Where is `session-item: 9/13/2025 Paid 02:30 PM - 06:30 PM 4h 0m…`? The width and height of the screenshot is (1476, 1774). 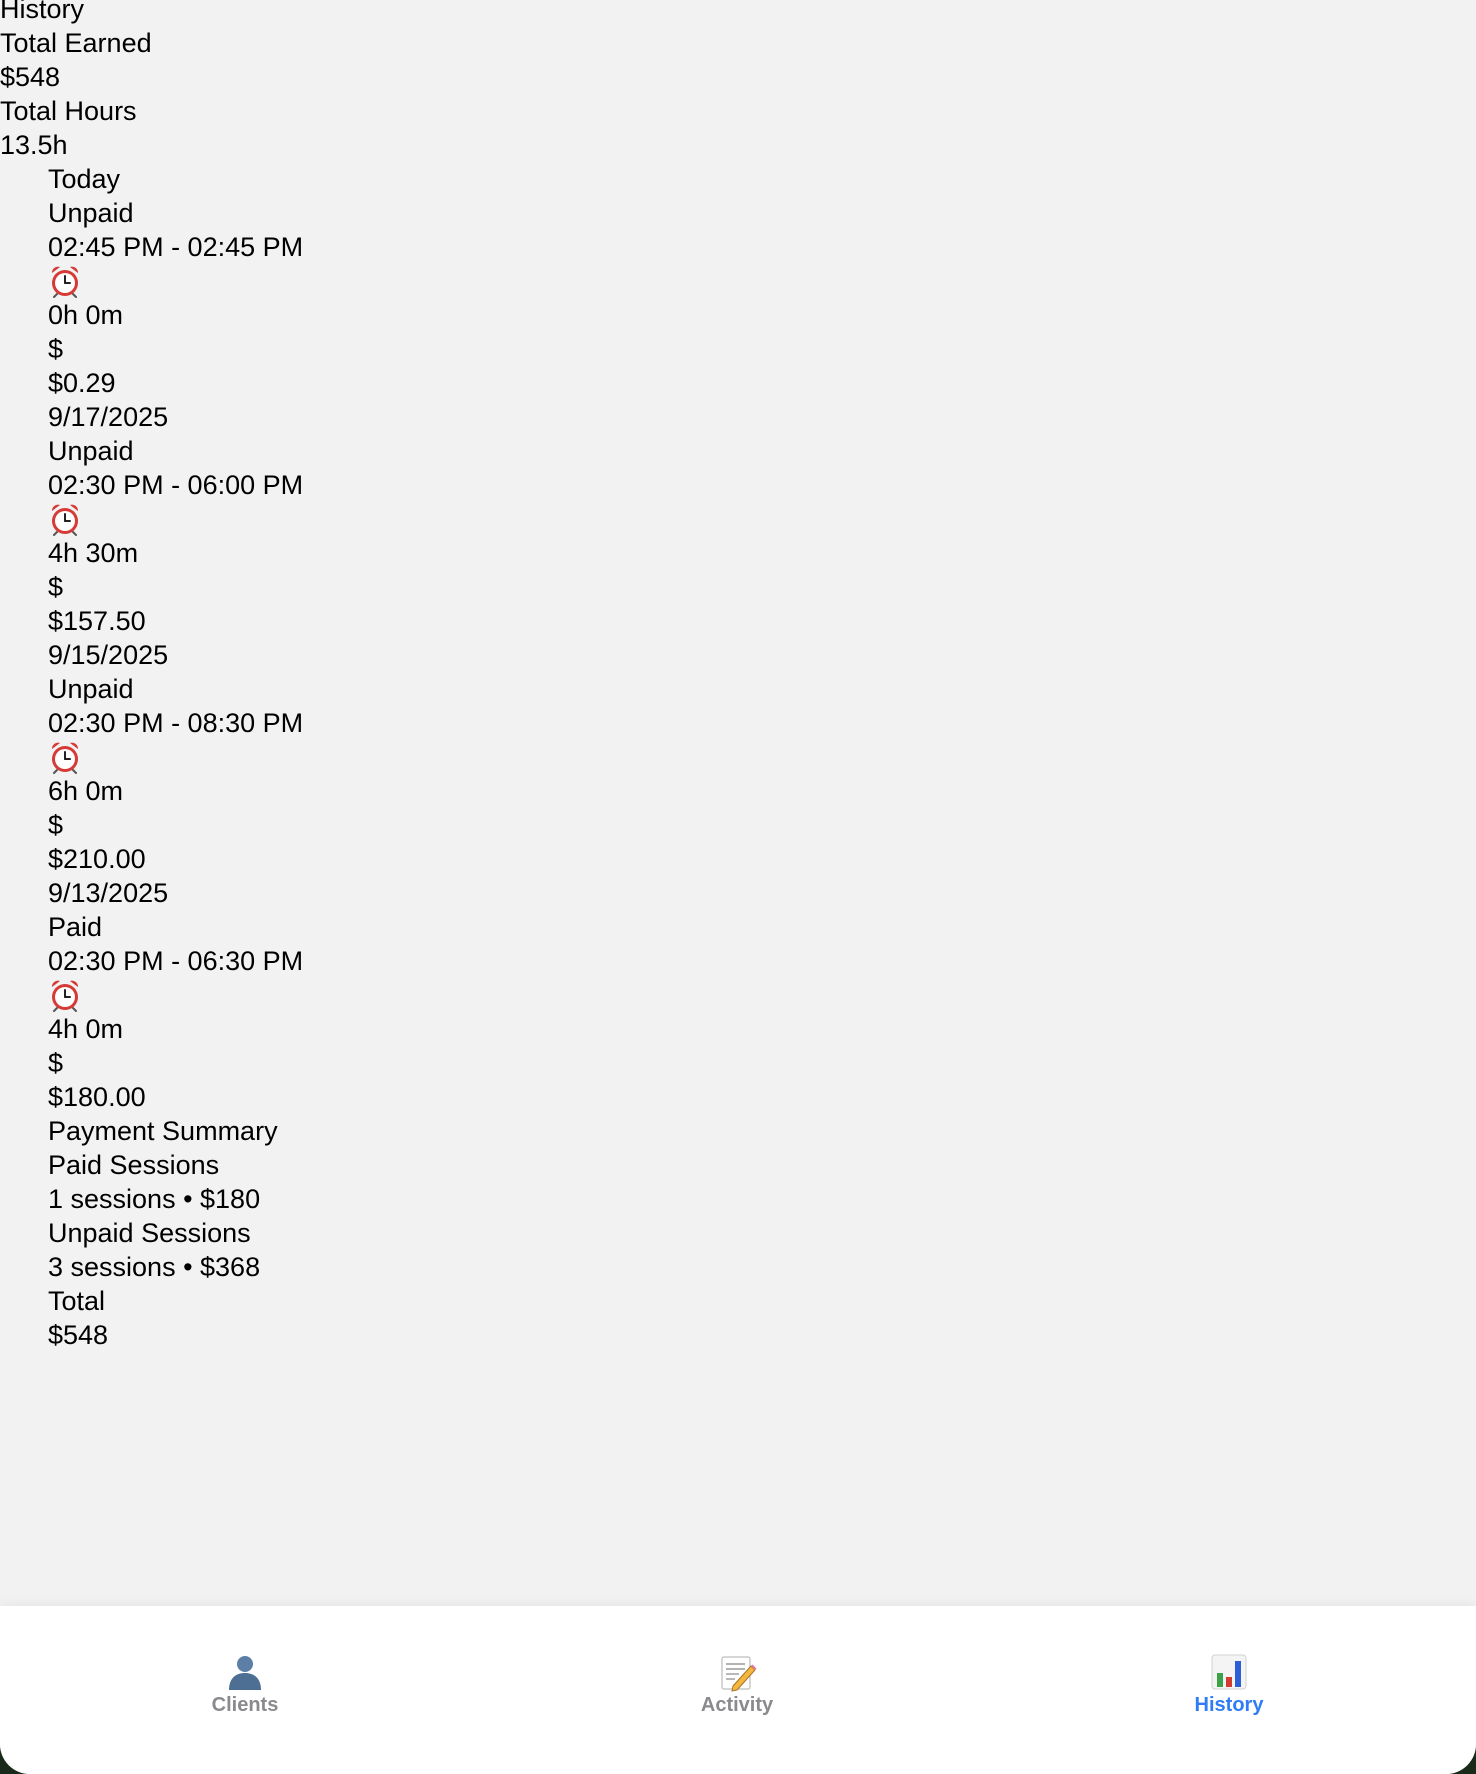 session-item: 9/13/2025 Paid 02:30 PM - 06:30 PM 4h 0m… is located at coordinates (151, 995).